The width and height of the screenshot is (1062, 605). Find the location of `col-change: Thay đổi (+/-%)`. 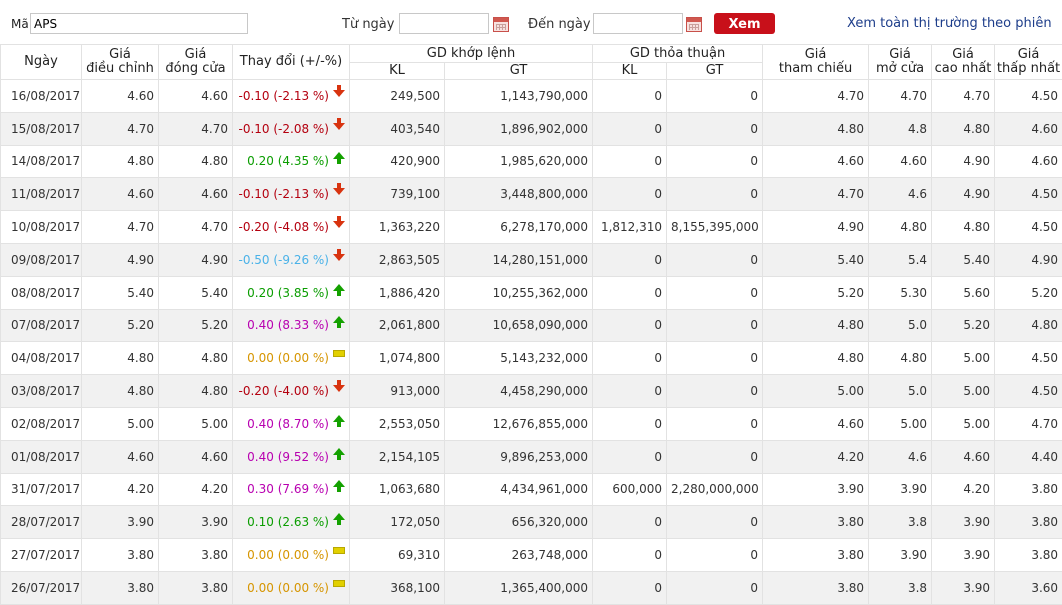

col-change: Thay đổi (+/-%) is located at coordinates (291, 62).